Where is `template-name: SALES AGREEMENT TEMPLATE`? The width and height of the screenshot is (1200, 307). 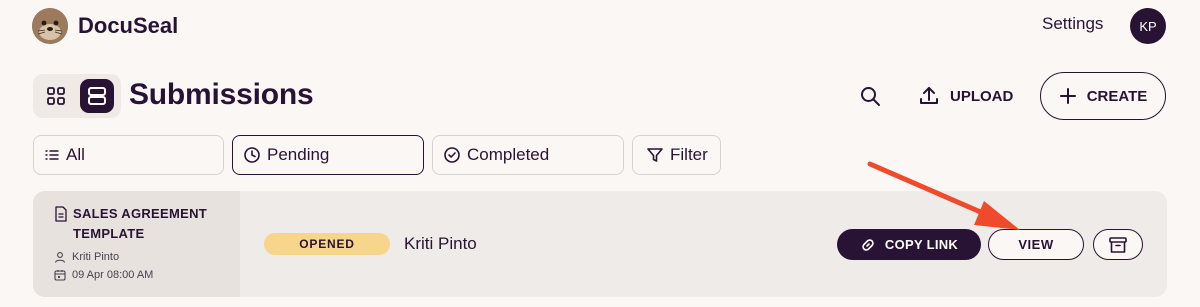
template-name: SALES AGREEMENT TEMPLATE is located at coordinates (153, 224).